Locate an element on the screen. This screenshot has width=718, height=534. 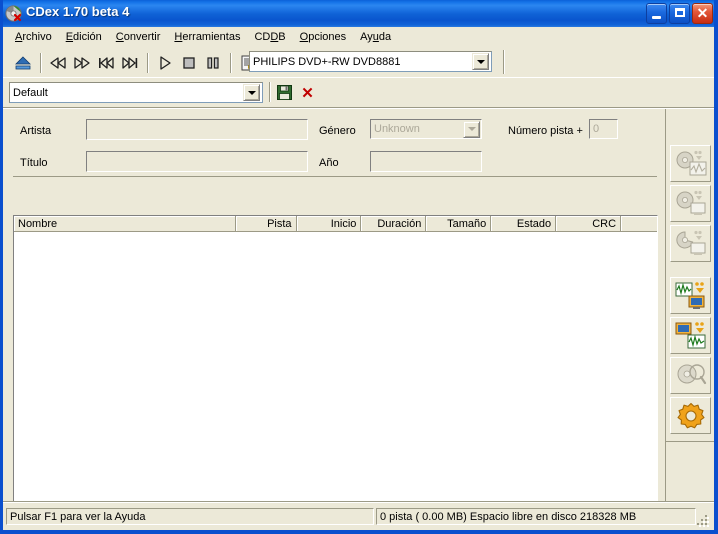
settings-button is located at coordinates (690, 415).